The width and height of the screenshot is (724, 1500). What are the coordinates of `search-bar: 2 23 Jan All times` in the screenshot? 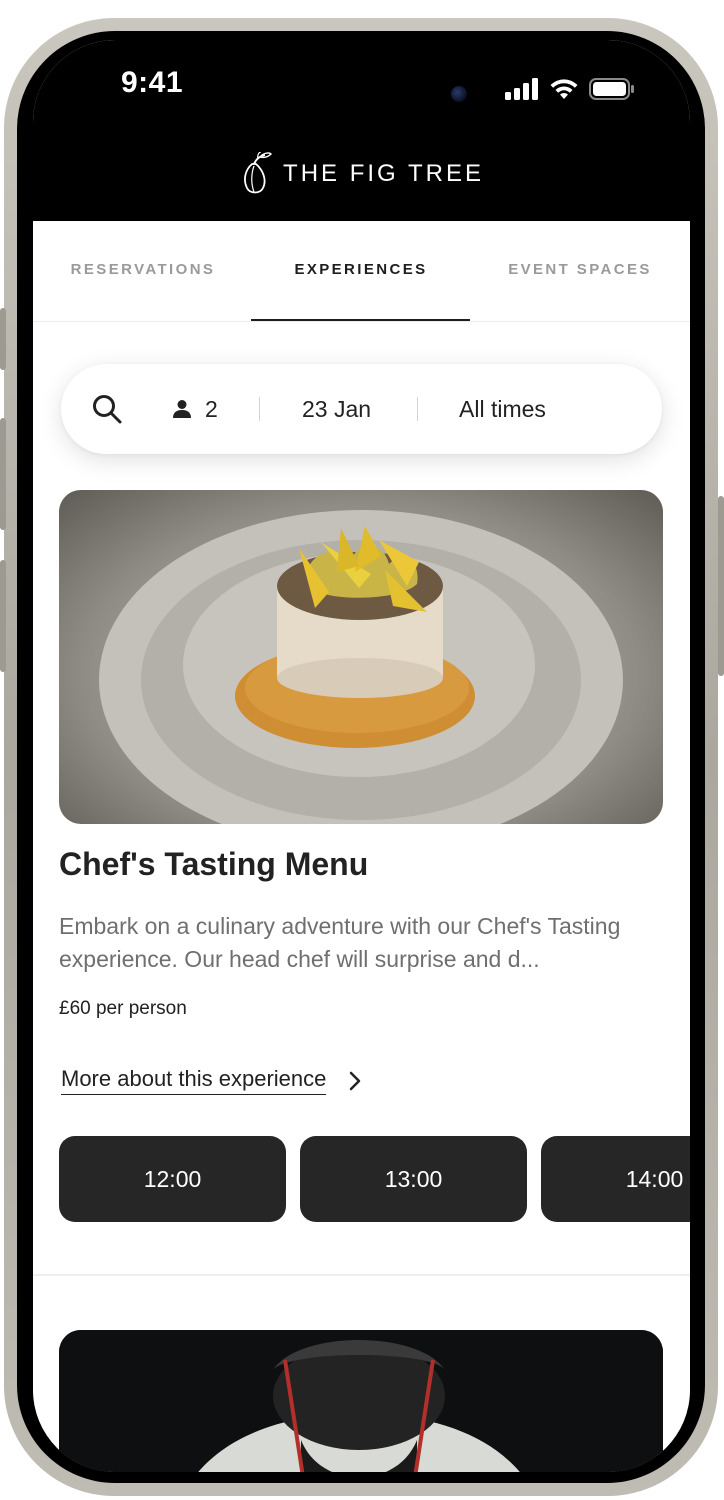 It's located at (361, 409).